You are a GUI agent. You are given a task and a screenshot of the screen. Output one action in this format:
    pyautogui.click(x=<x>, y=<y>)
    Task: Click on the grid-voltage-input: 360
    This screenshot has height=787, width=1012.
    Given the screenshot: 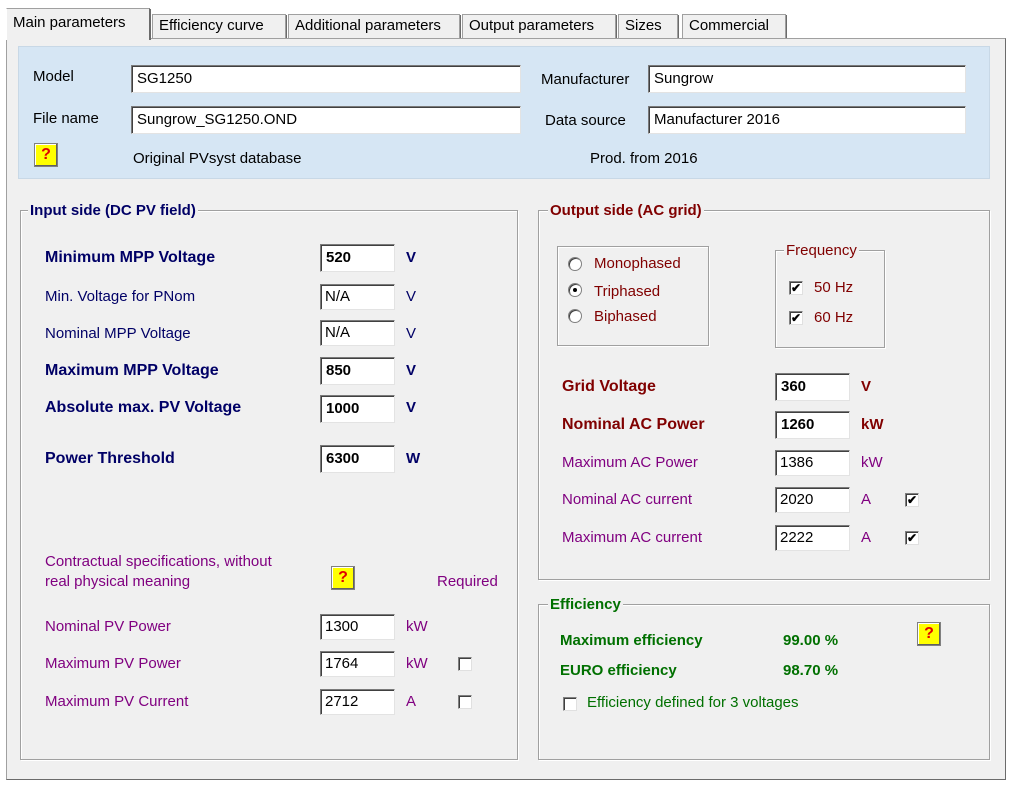 What is the action you would take?
    pyautogui.click(x=812, y=387)
    